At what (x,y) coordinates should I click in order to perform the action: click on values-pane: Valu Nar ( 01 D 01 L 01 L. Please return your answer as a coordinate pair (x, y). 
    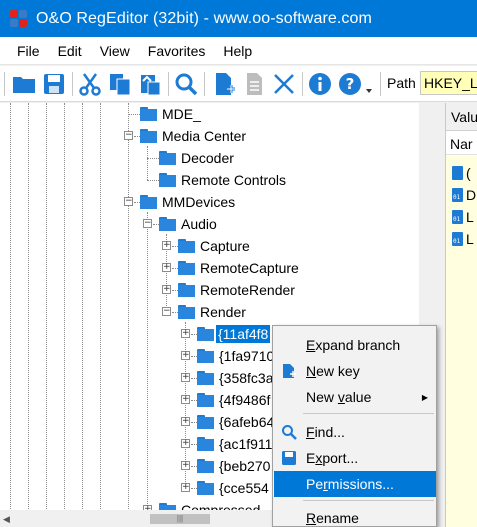
    Looking at the image, I should click on (461, 315).